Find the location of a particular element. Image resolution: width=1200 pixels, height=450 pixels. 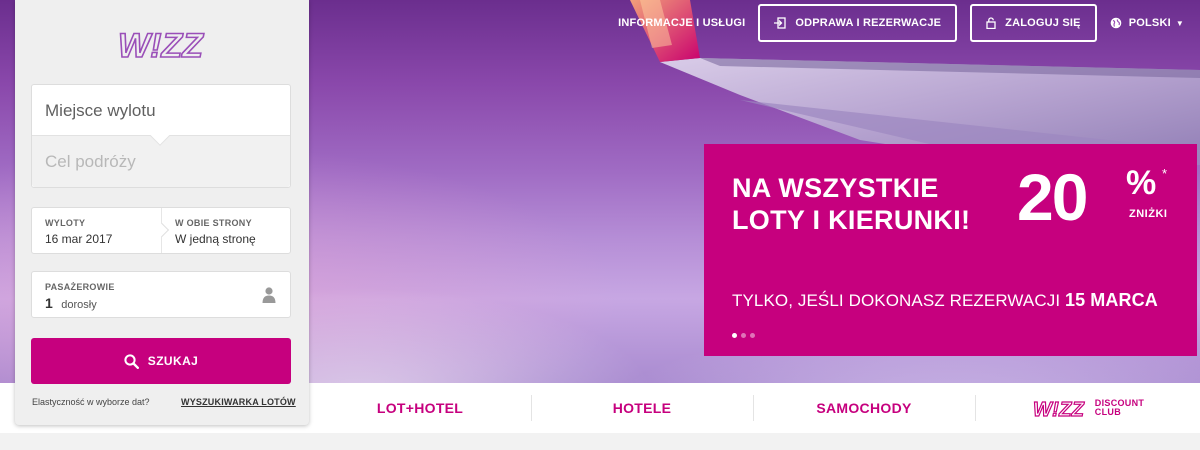

passengers-count: 1 is located at coordinates (49, 303).